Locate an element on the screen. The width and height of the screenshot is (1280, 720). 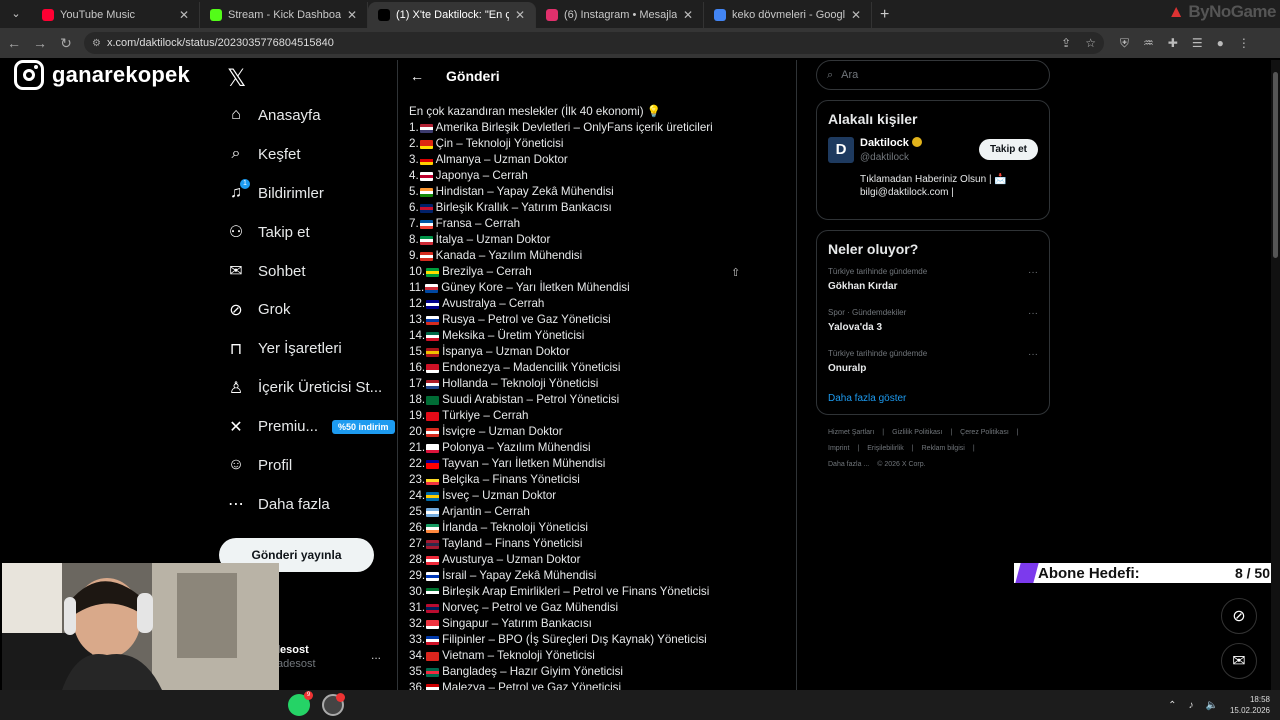
bookmark-star-icon: ☆ is located at coordinates (1090, 43).